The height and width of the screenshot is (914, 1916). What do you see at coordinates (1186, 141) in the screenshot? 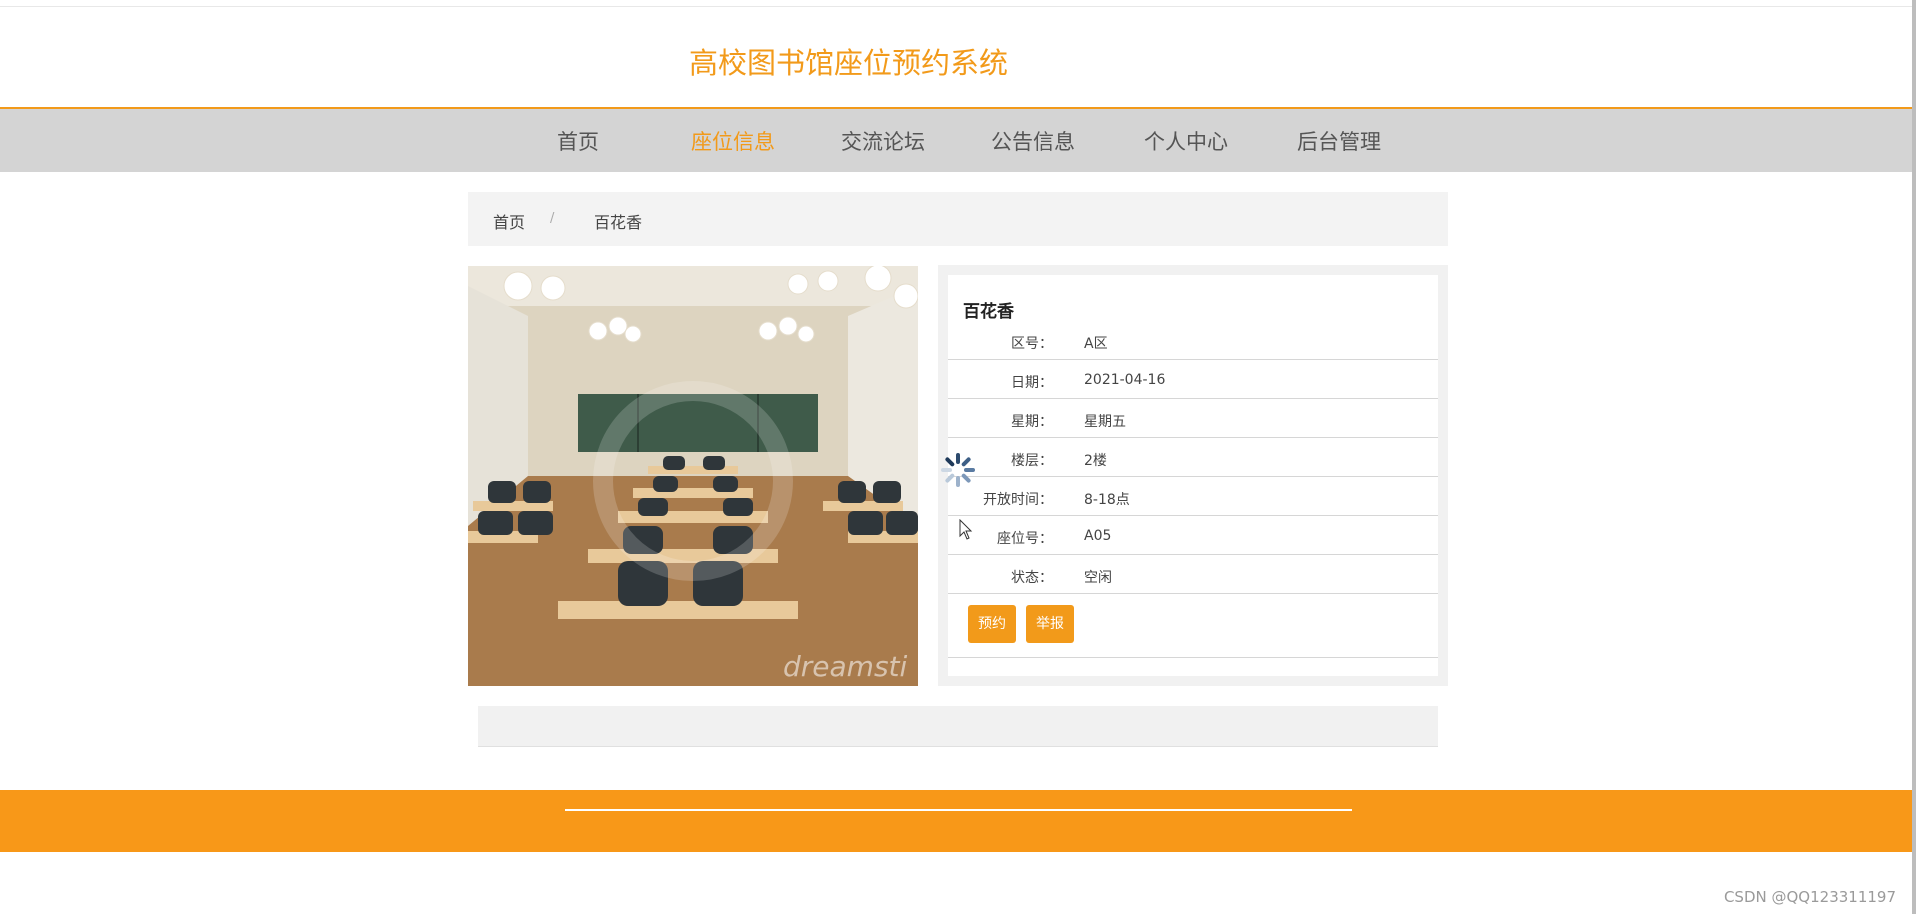
I see `nav-item-personal-center: 个人中心` at bounding box center [1186, 141].